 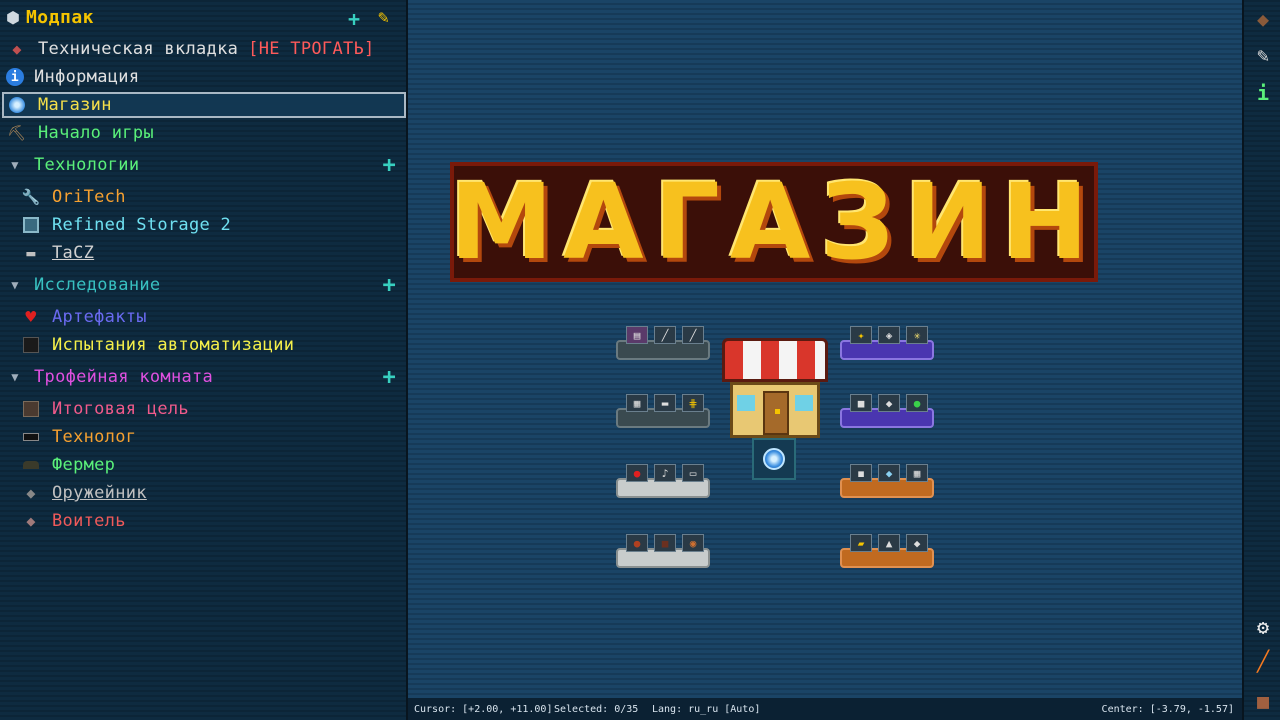 What do you see at coordinates (1263, 627) in the screenshot?
I see `gear-icon: ⚙` at bounding box center [1263, 627].